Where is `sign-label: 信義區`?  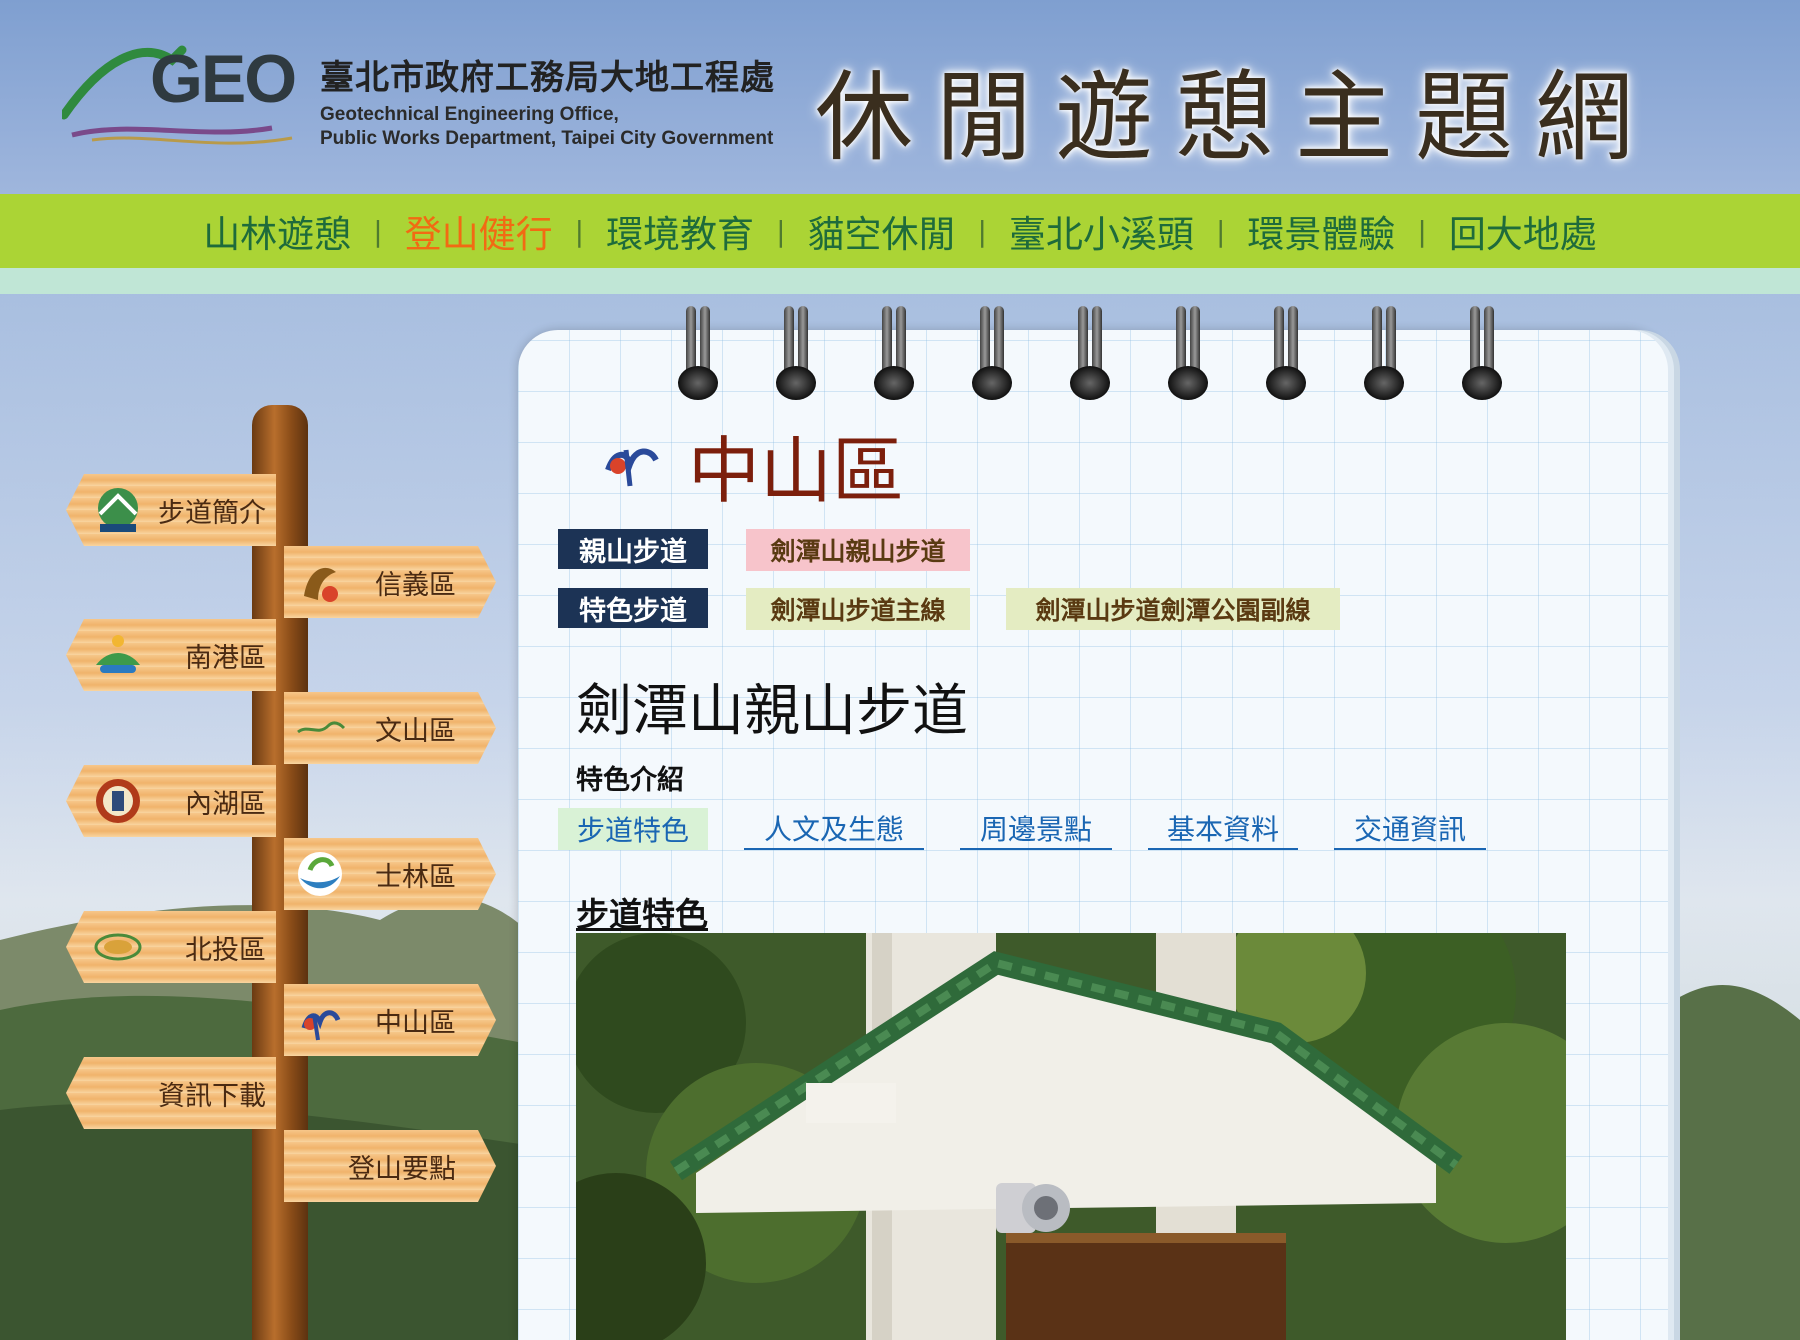
sign-label: 信義區 is located at coordinates (415, 585).